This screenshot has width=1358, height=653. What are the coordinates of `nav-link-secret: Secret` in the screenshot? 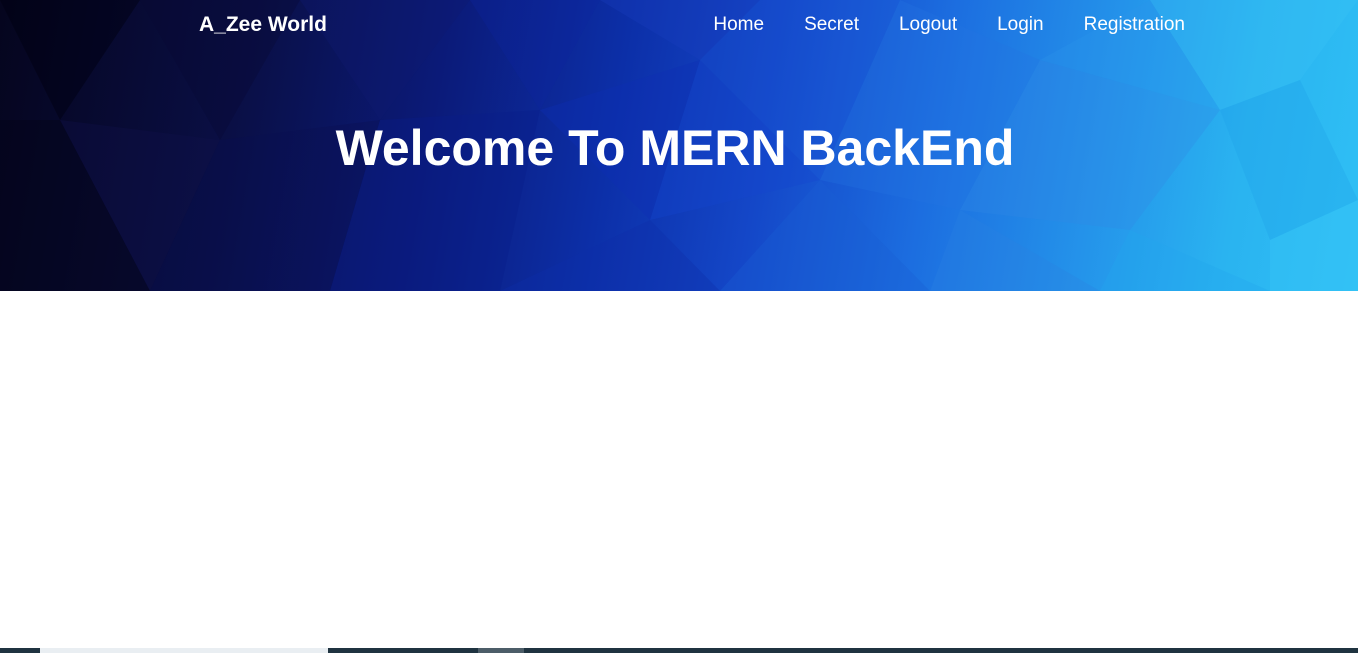 It's located at (831, 24).